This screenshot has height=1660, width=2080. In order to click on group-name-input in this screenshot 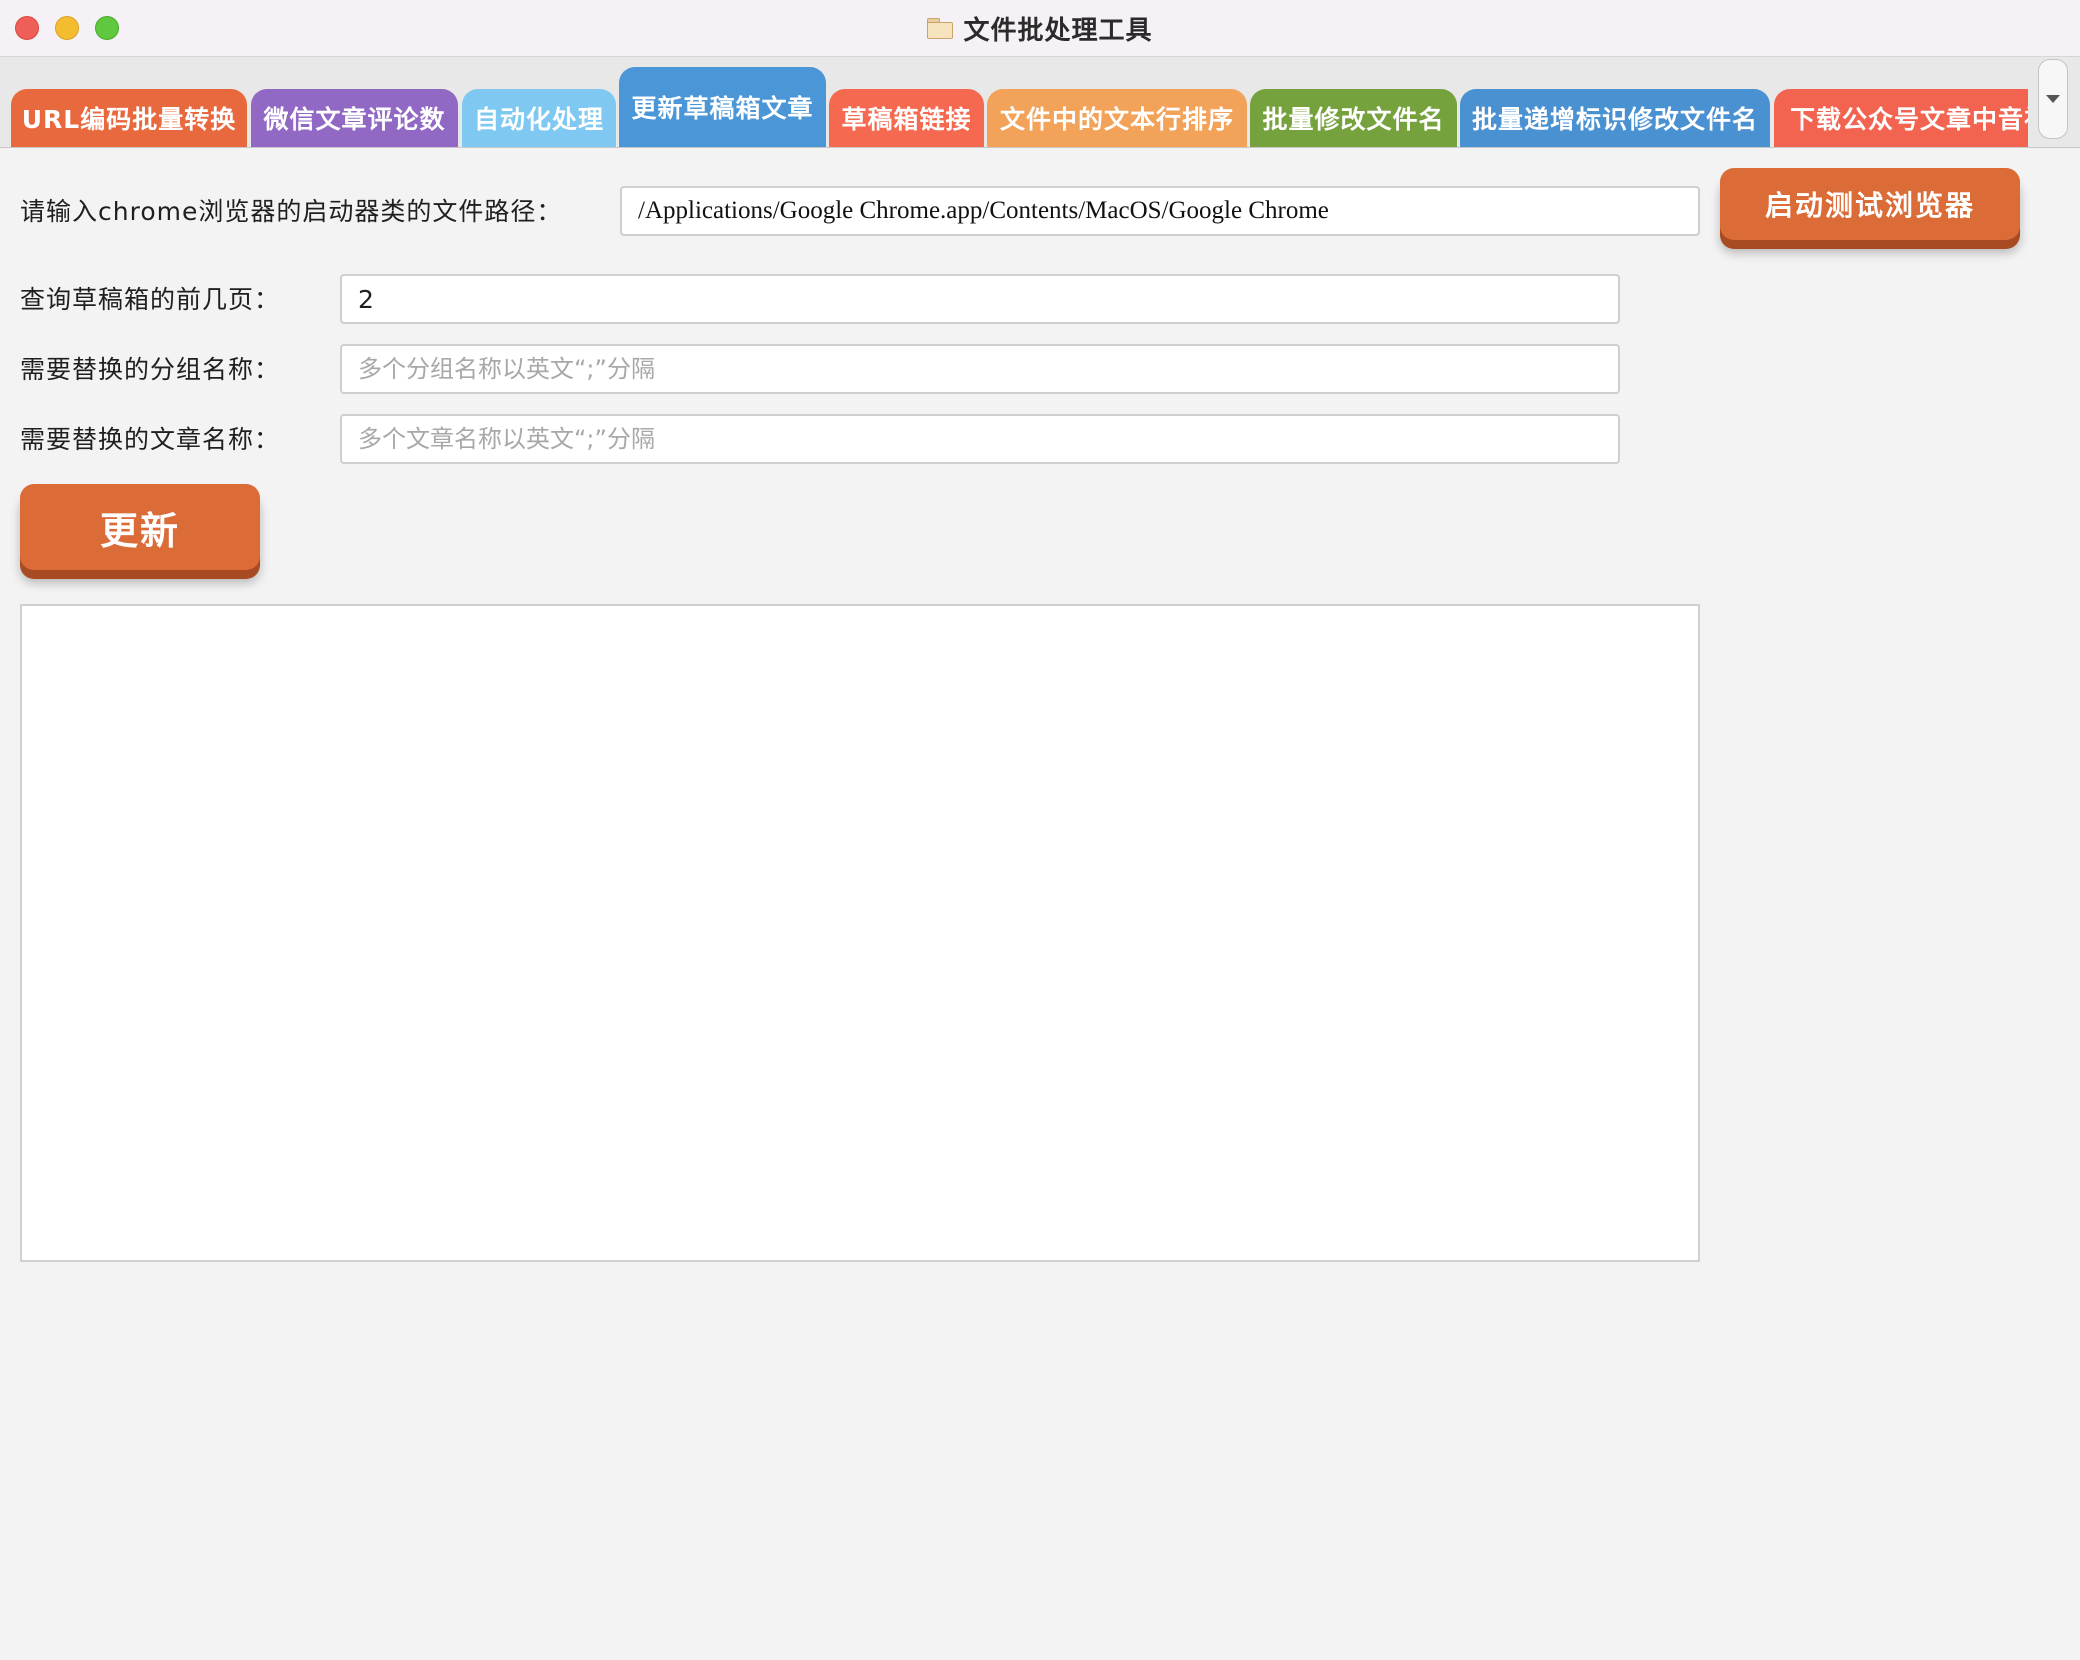, I will do `click(980, 369)`.